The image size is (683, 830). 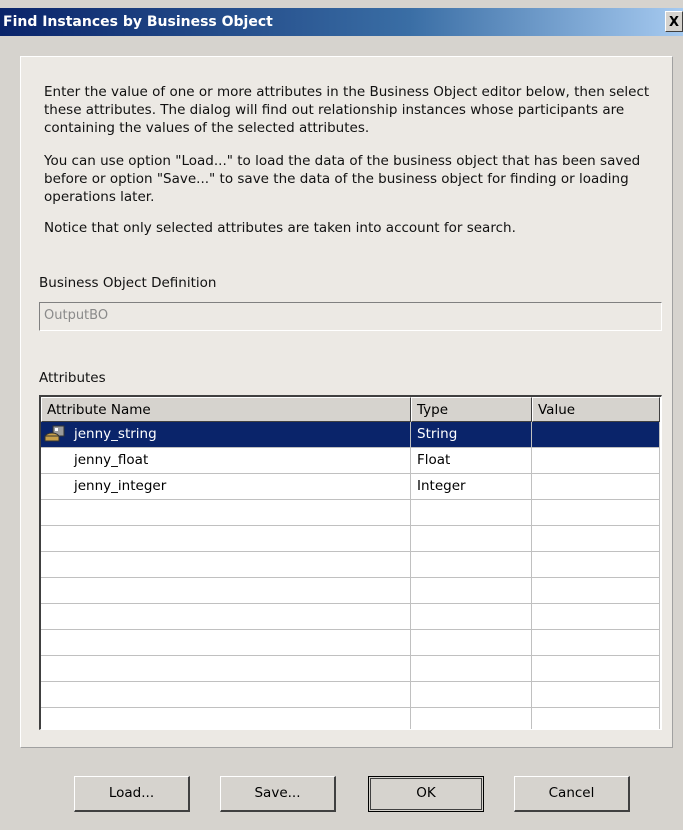 What do you see at coordinates (128, 283) in the screenshot?
I see `bo-definition-label: Business Object Definition` at bounding box center [128, 283].